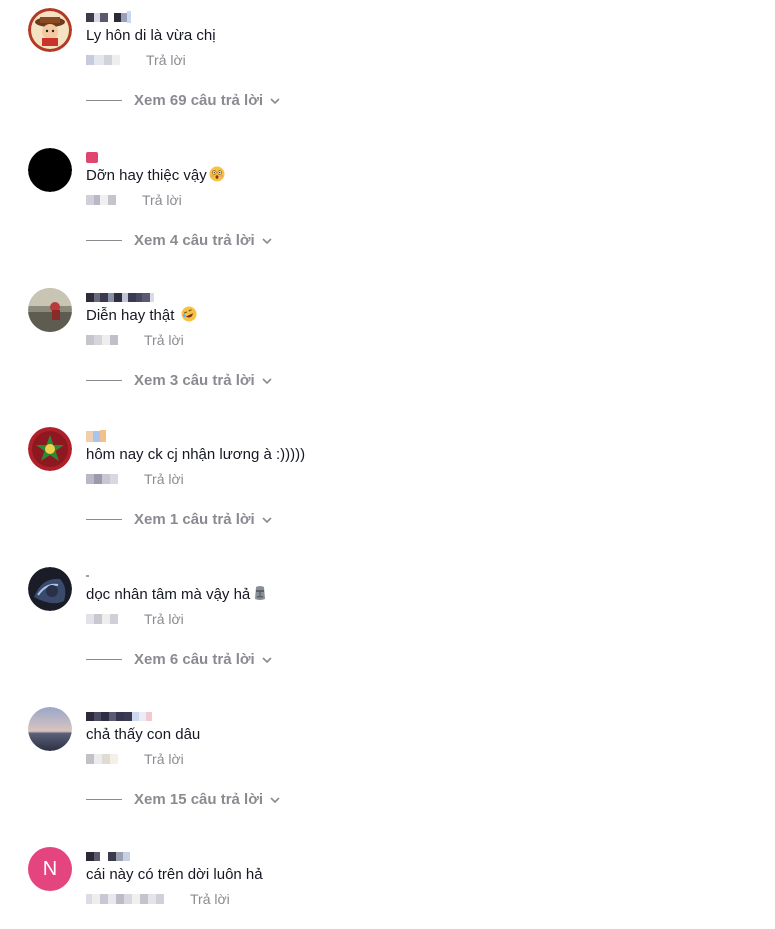  What do you see at coordinates (143, 734) in the screenshot?
I see `comment-text: chả thấy con dâu` at bounding box center [143, 734].